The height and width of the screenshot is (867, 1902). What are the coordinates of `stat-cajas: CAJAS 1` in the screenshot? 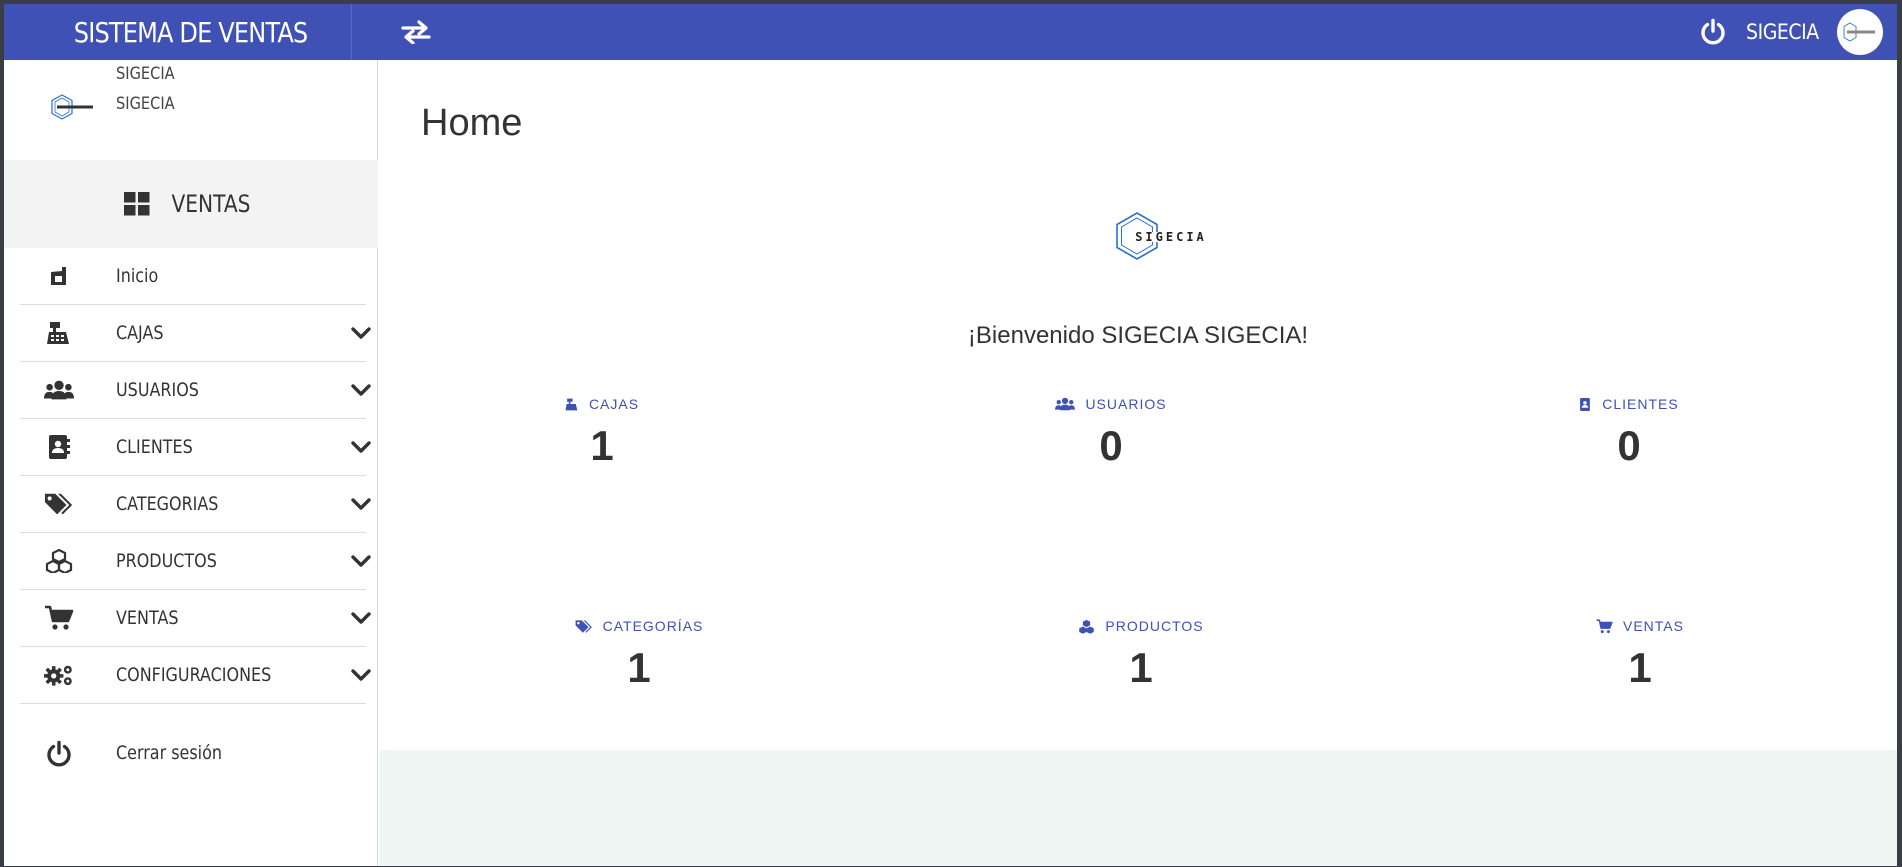 It's located at (602, 433).